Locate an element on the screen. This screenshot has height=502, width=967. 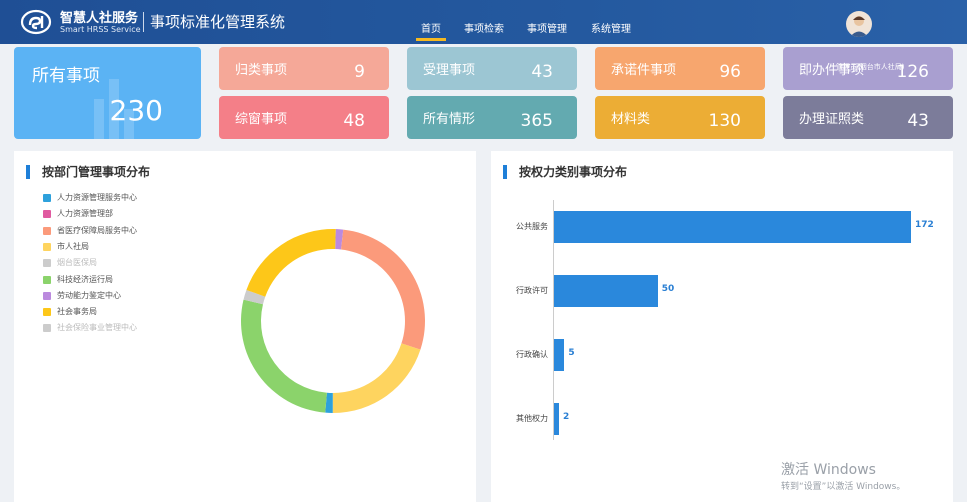
legend-label: 人力资源管理服务中心 is located at coordinates (97, 197).